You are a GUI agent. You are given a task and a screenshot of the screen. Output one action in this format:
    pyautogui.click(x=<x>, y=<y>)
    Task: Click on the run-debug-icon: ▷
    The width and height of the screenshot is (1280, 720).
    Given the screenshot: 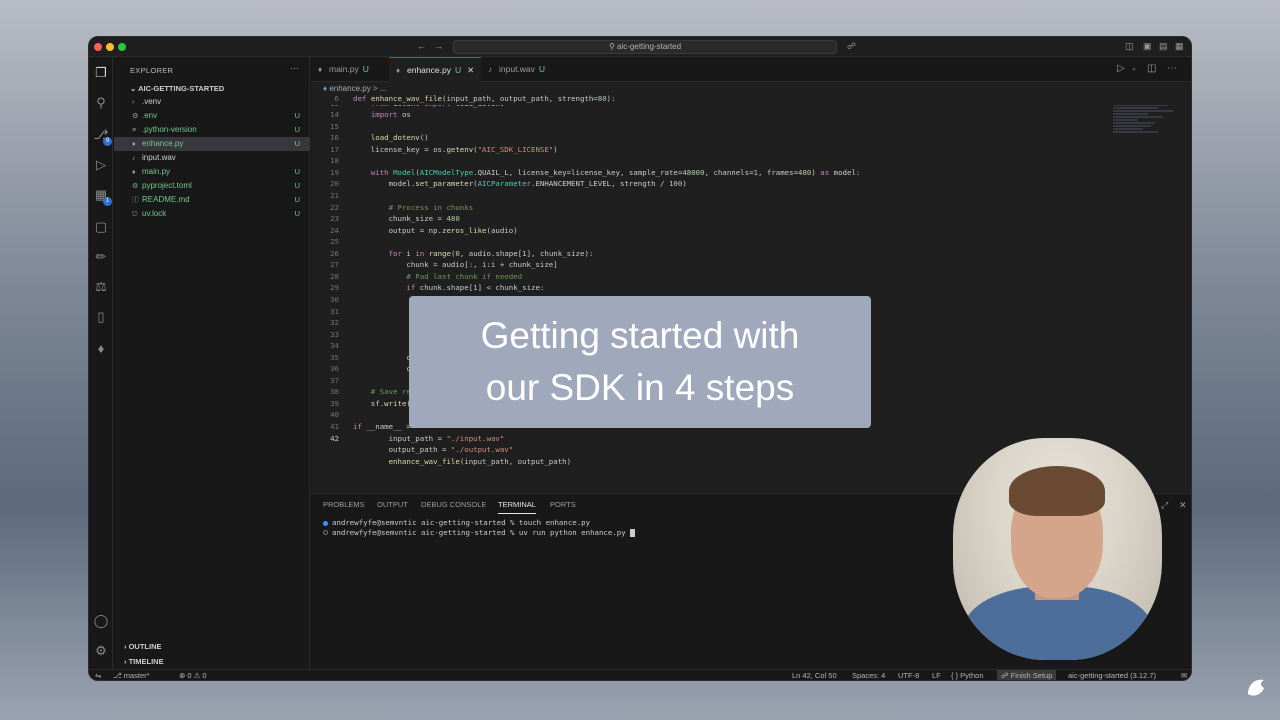 What is the action you would take?
    pyautogui.click(x=101, y=165)
    